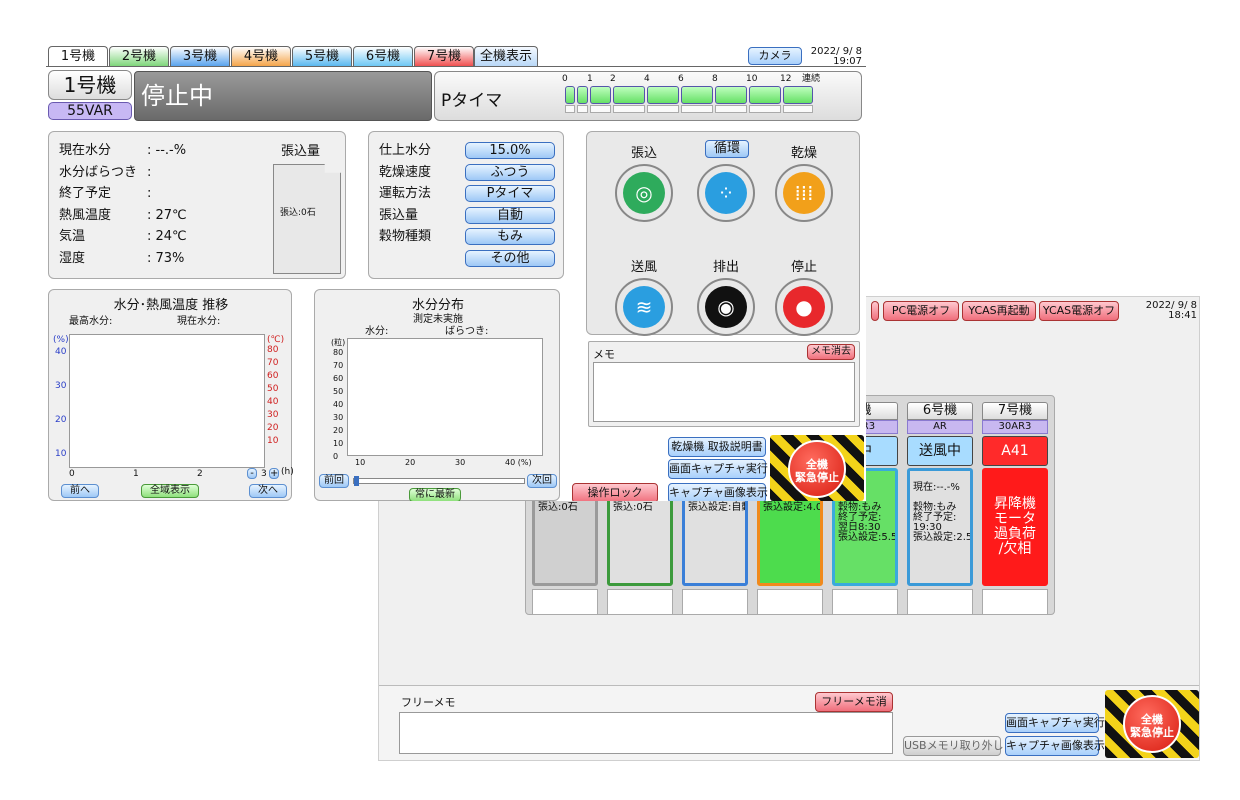  What do you see at coordinates (615, 492) in the screenshot?
I see `operation-lock-button: 操作ロック` at bounding box center [615, 492].